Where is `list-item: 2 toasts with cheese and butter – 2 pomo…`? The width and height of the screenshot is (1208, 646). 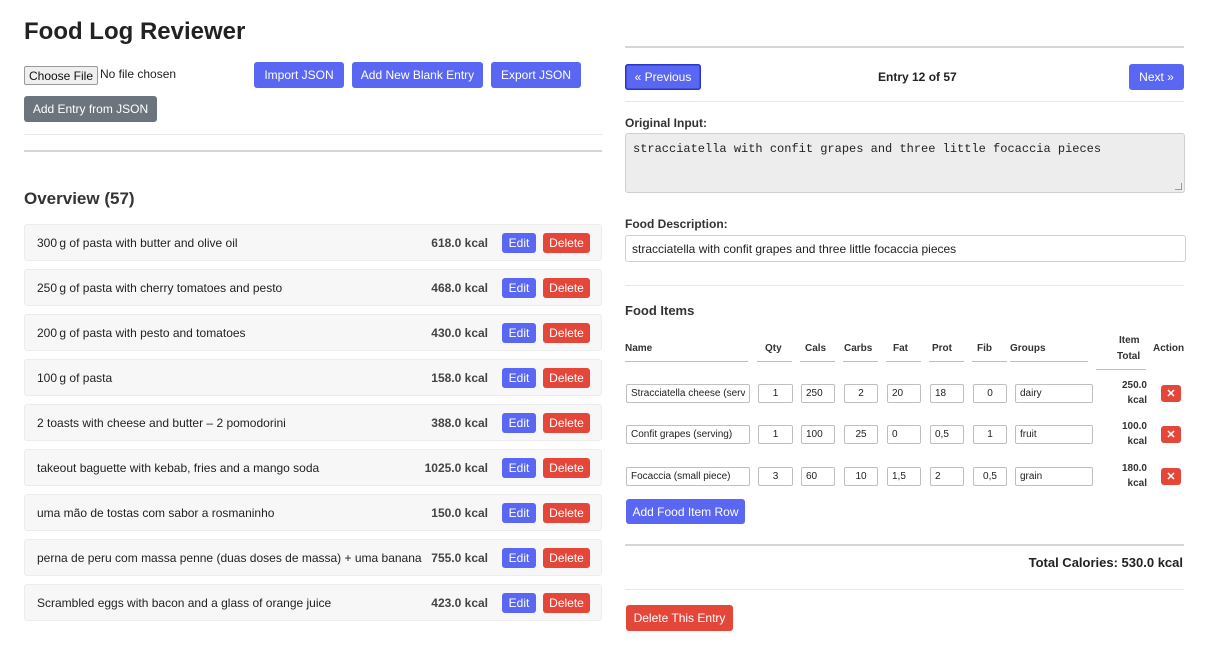
list-item: 2 toasts with cheese and butter – 2 pomo… is located at coordinates (313, 422).